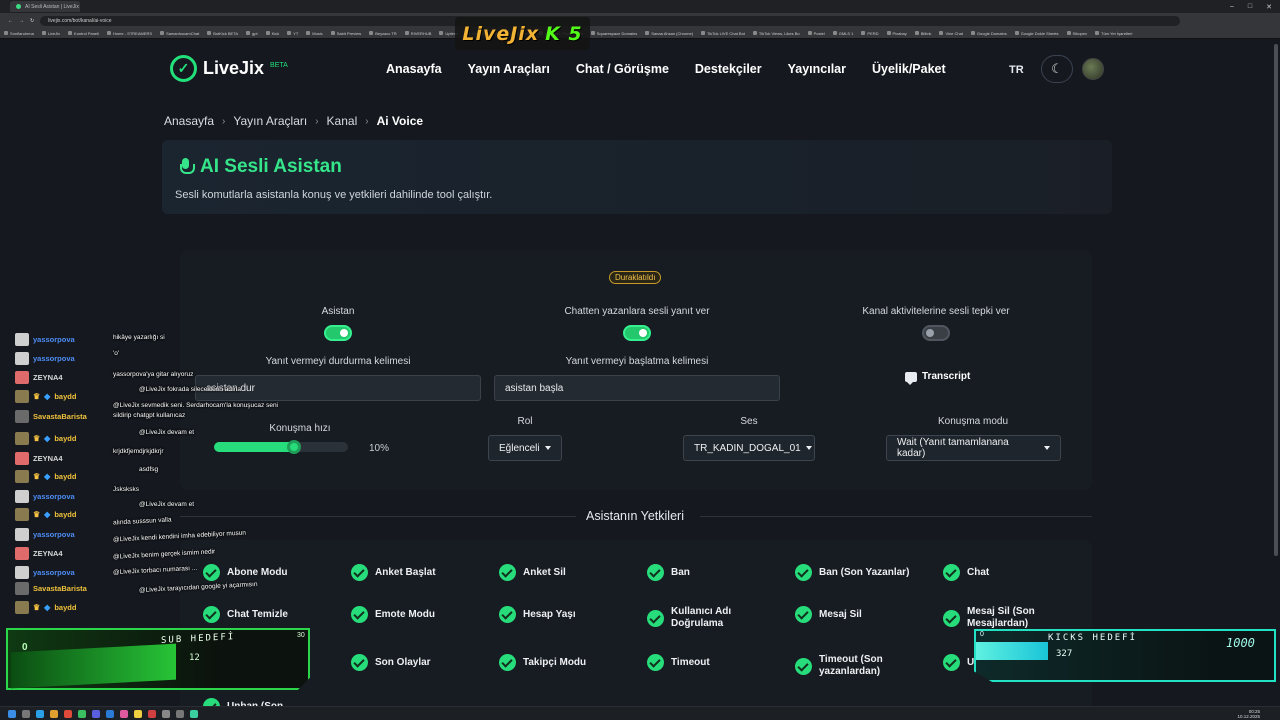 This screenshot has width=1280, height=720. What do you see at coordinates (637, 388) in the screenshot?
I see `start-word-input: asistan başla` at bounding box center [637, 388].